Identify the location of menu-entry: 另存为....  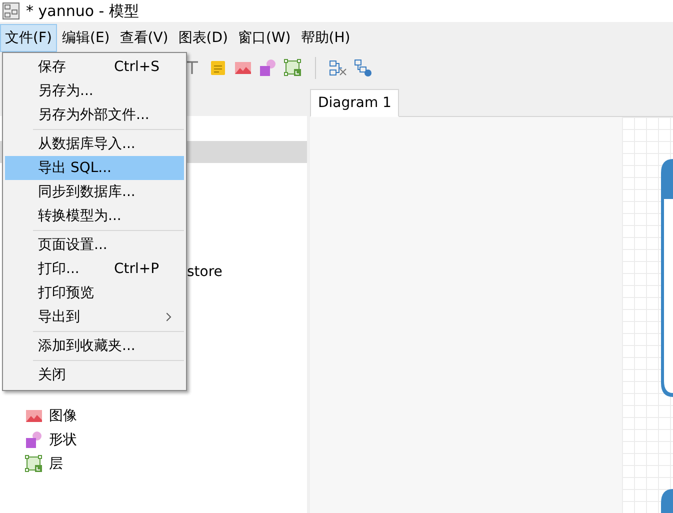
(94, 91).